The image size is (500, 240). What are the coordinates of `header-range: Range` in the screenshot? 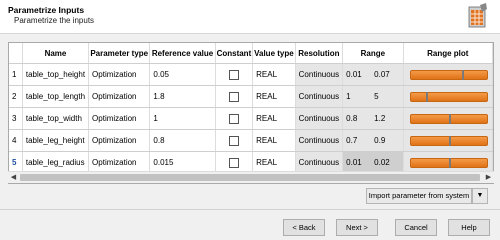 It's located at (373, 53).